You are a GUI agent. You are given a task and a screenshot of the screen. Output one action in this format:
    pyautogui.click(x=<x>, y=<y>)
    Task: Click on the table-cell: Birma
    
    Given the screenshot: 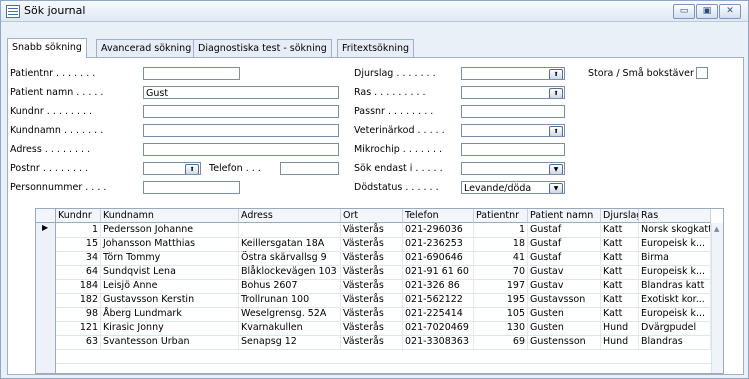 What is the action you would take?
    pyautogui.click(x=675, y=258)
    